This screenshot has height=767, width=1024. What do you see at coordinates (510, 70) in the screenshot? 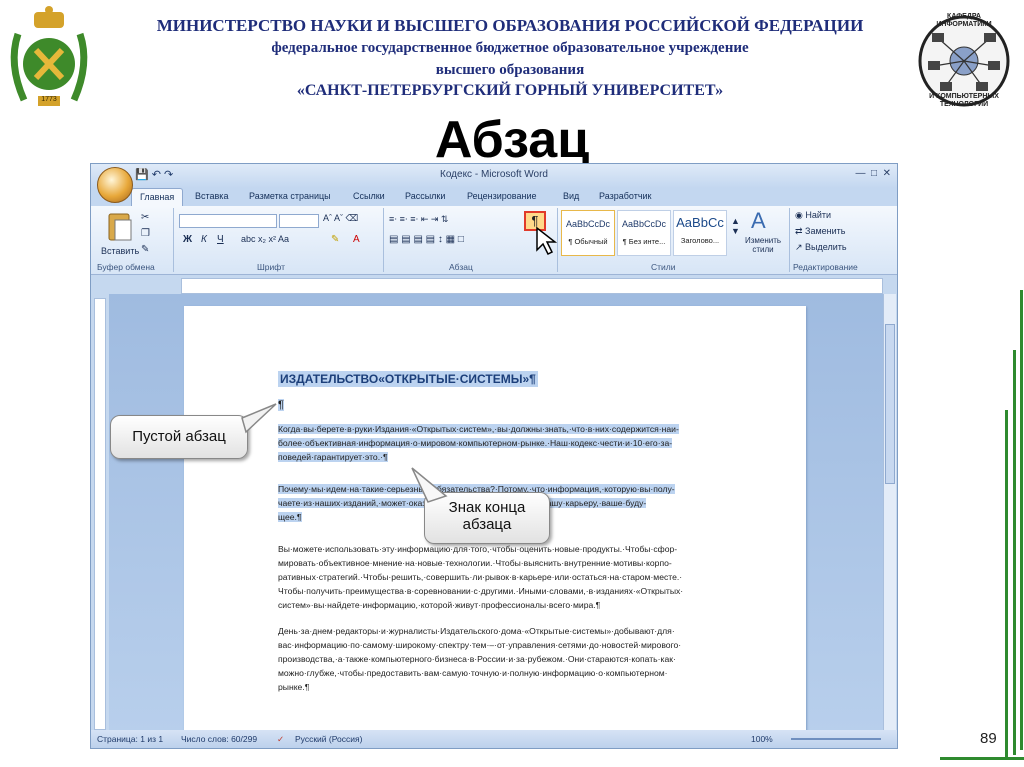
I see `education-level-line: высшего образования` at bounding box center [510, 70].